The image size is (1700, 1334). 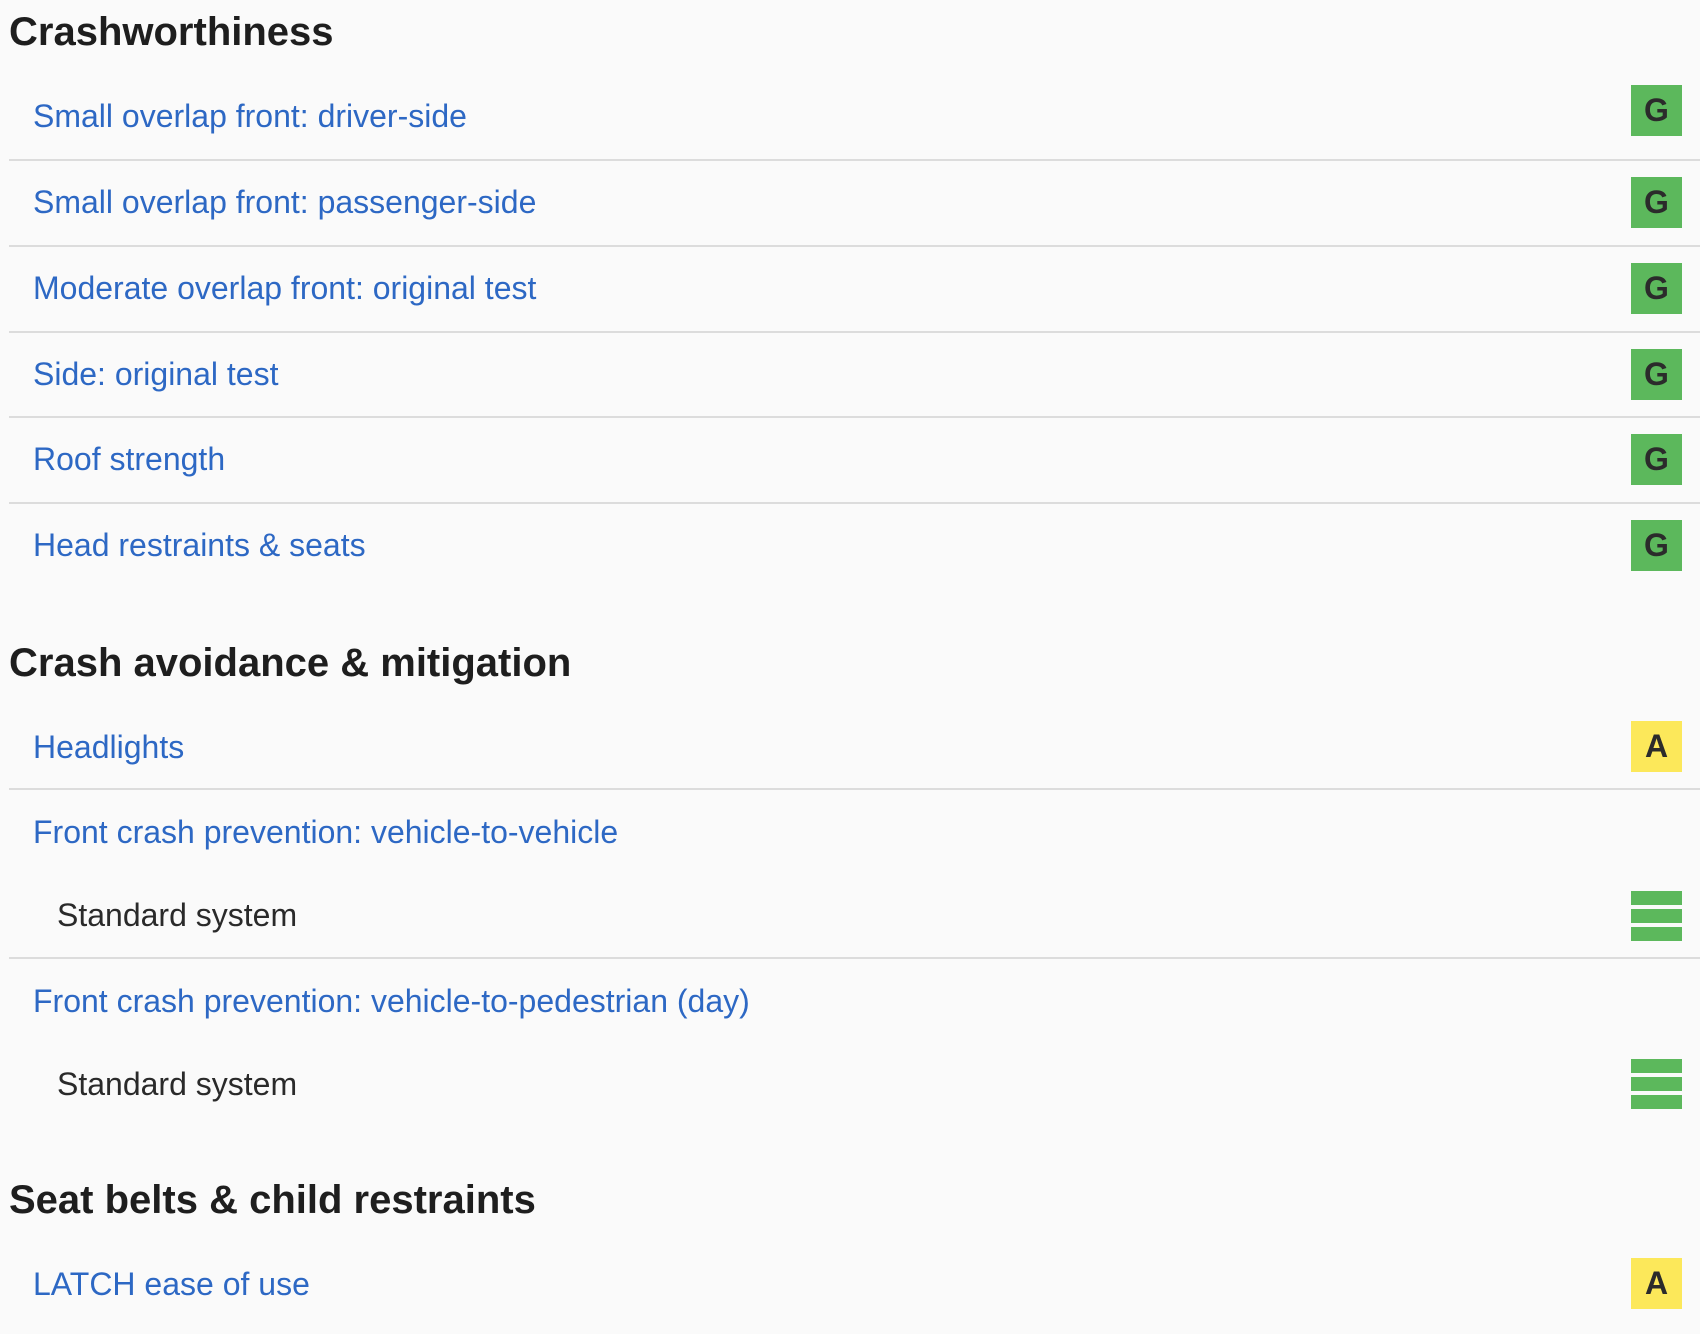 What do you see at coordinates (108, 747) in the screenshot?
I see `link-headlights: Headlights` at bounding box center [108, 747].